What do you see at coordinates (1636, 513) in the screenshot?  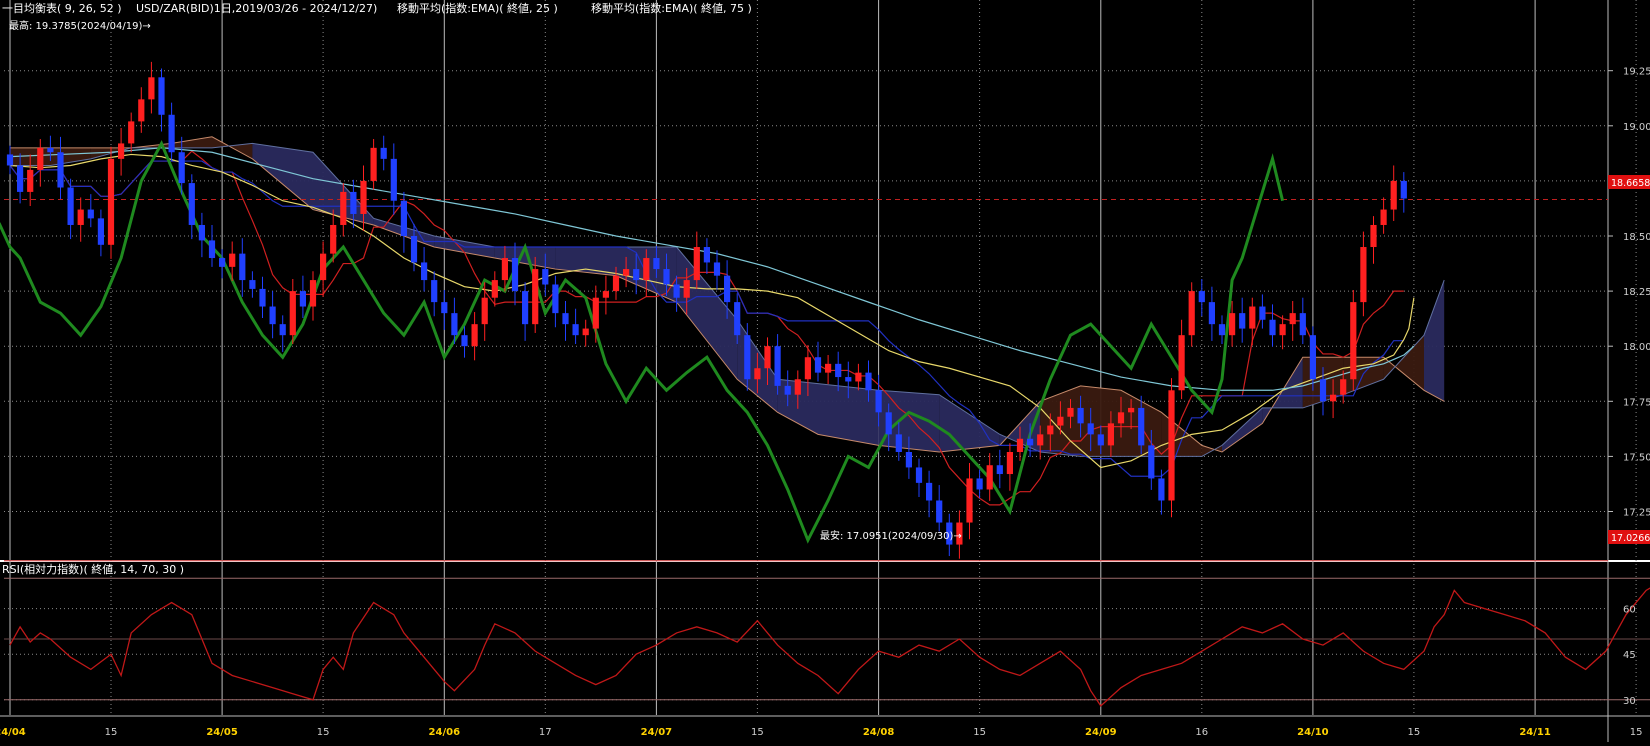 I see `y-tick-label: 17.25` at bounding box center [1636, 513].